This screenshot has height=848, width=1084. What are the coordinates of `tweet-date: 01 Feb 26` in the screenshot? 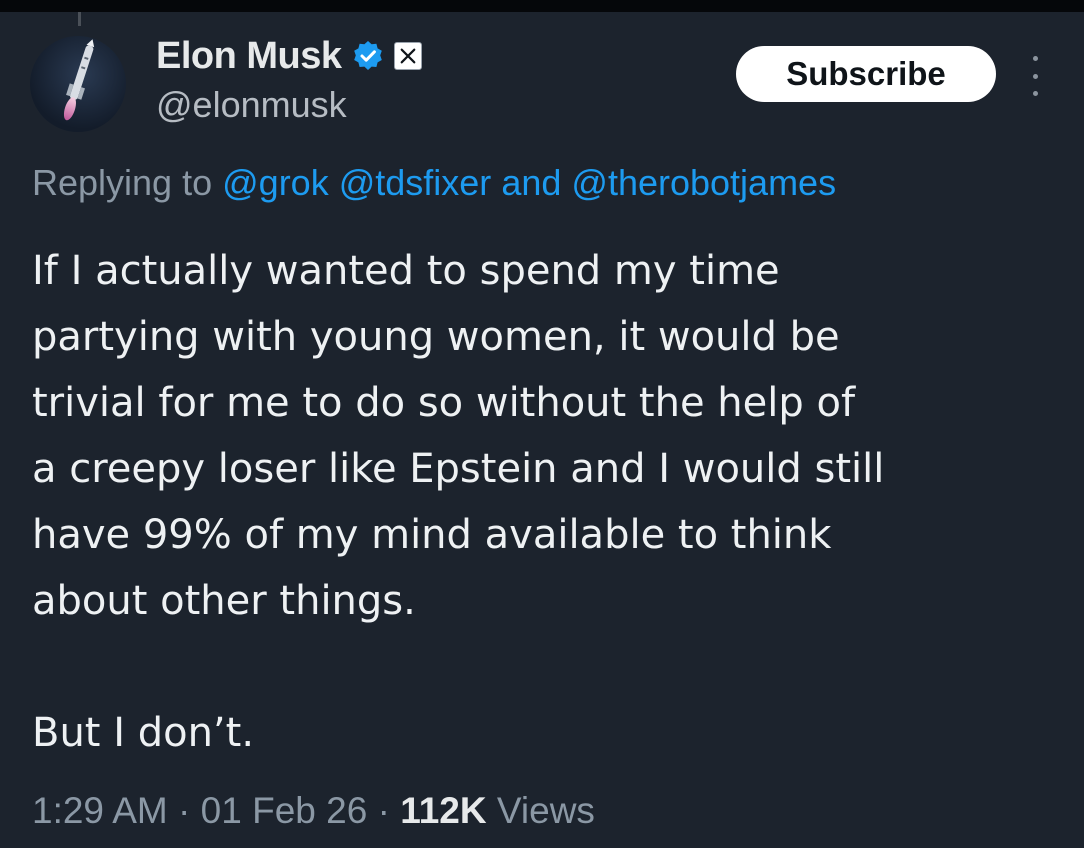 It's located at (284, 810).